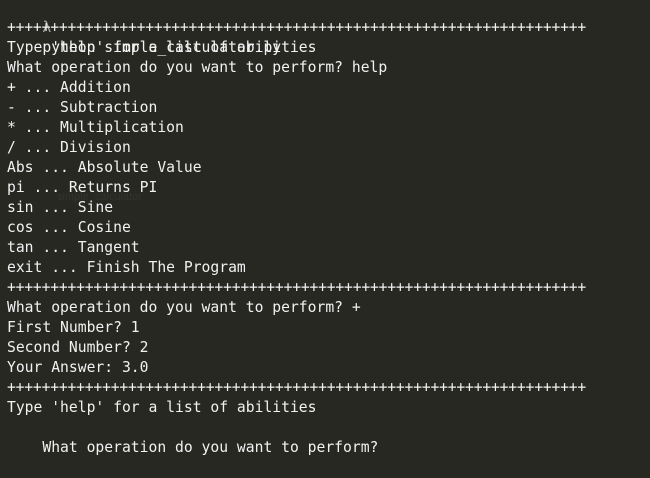 The width and height of the screenshot is (650, 478). Describe the element at coordinates (82, 187) in the screenshot. I see `help-item-pi: pi ... Returns PI` at that location.